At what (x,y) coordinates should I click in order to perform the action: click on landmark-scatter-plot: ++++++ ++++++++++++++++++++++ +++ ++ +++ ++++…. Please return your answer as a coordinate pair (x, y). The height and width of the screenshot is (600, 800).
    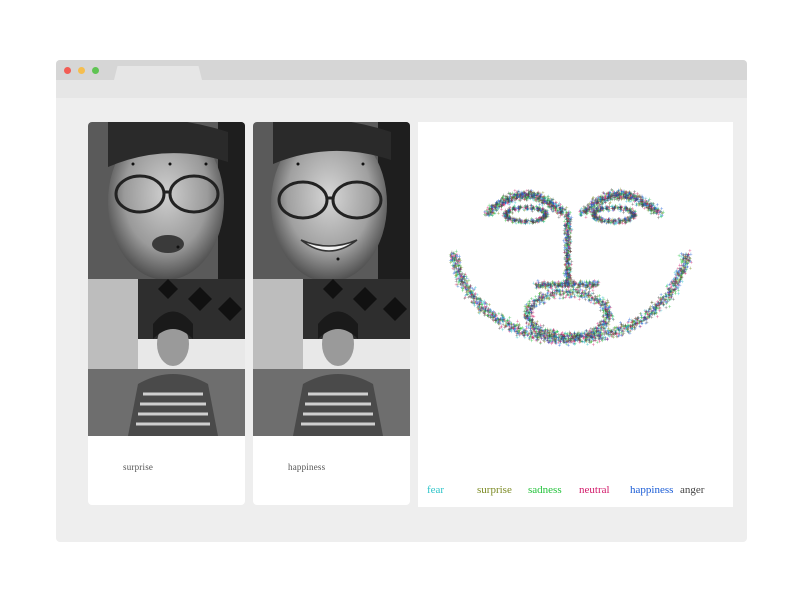
    Looking at the image, I should click on (571, 269).